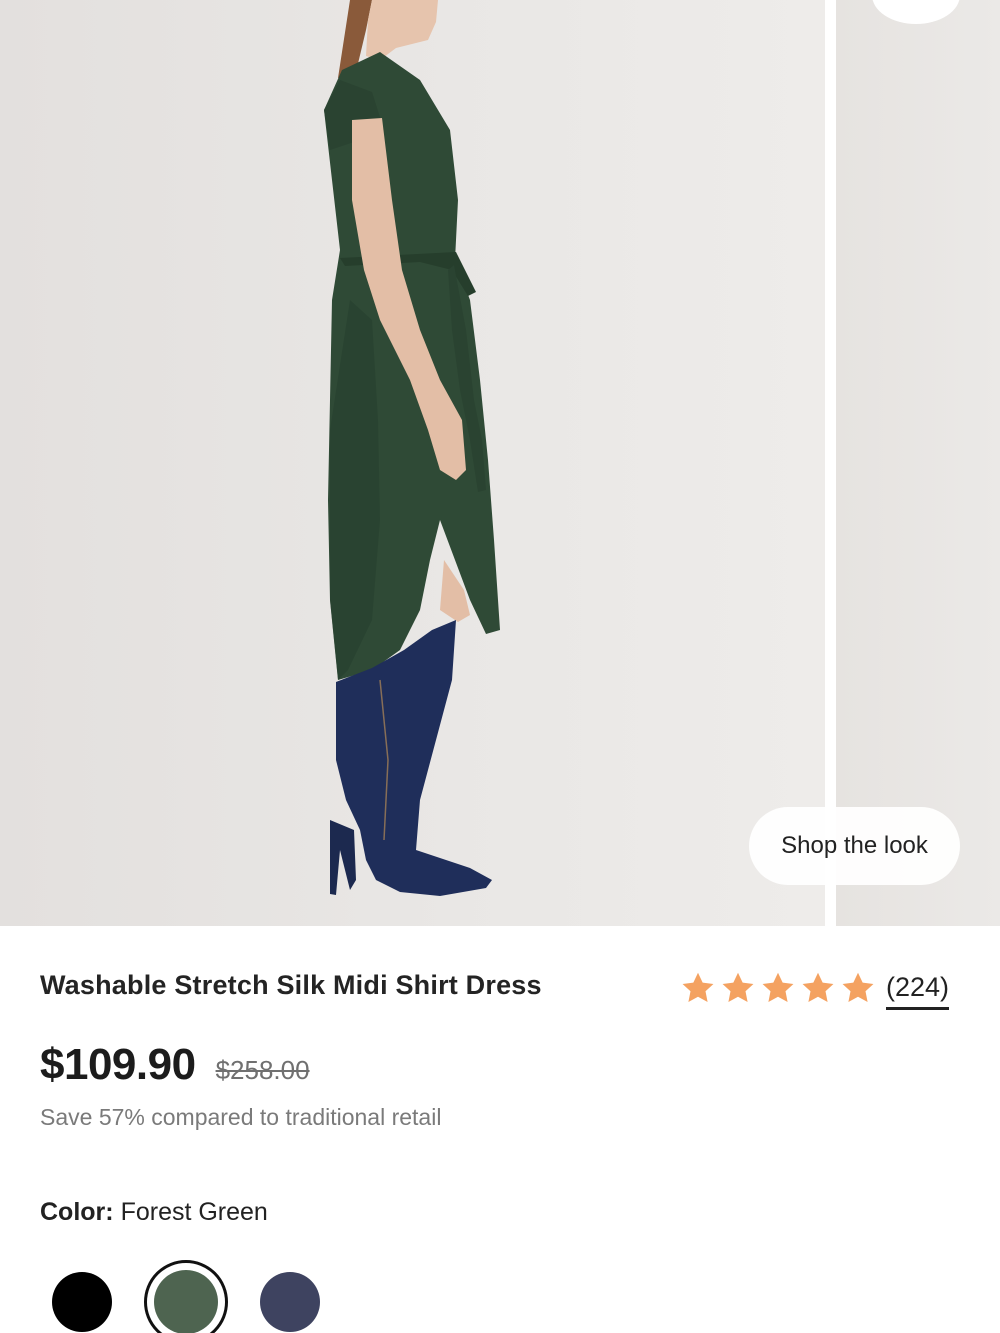 The width and height of the screenshot is (1000, 1333). What do you see at coordinates (82, 1302) in the screenshot?
I see `color-swatch-black` at bounding box center [82, 1302].